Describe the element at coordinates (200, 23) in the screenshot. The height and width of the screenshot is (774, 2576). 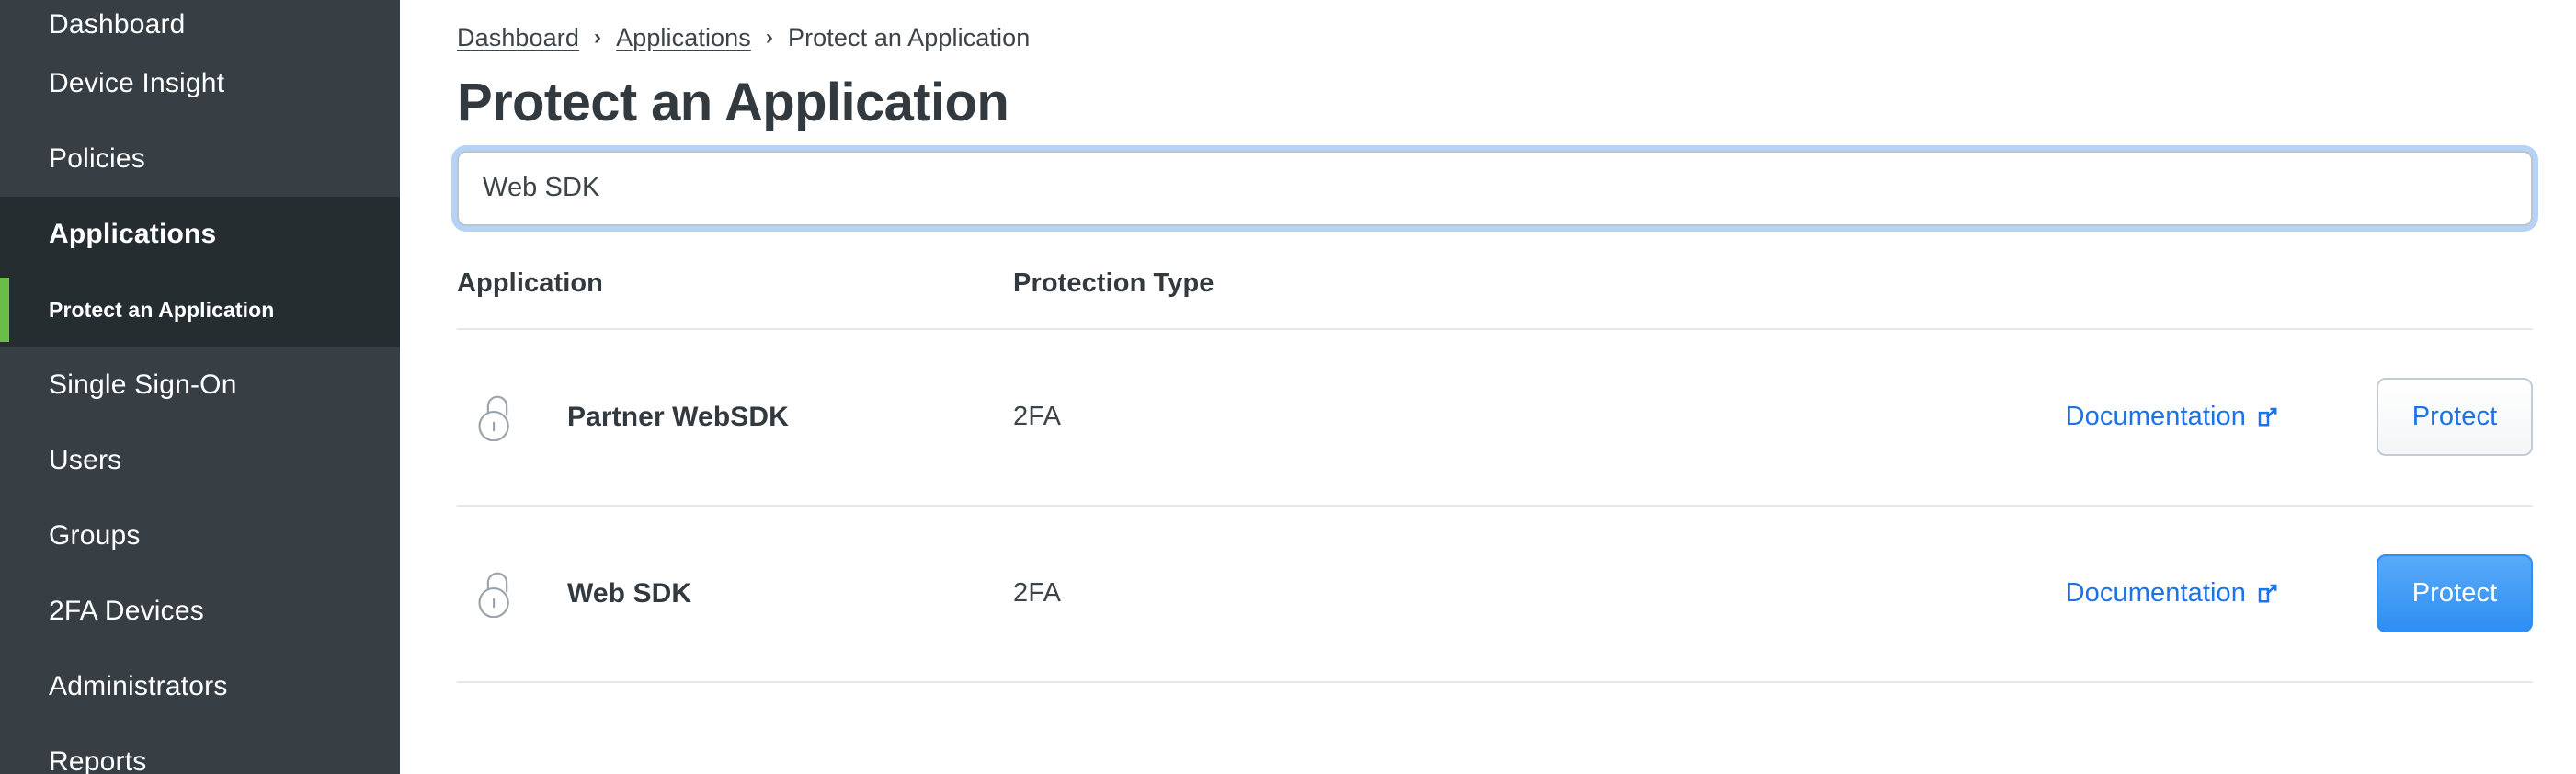
I see `sidebar-item-dashboard: Dashboard` at that location.